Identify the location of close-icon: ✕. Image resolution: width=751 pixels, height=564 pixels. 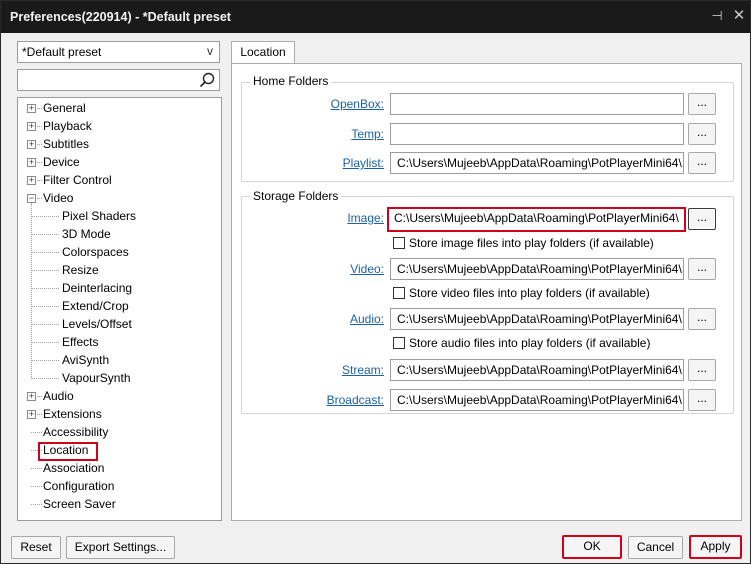
(739, 16).